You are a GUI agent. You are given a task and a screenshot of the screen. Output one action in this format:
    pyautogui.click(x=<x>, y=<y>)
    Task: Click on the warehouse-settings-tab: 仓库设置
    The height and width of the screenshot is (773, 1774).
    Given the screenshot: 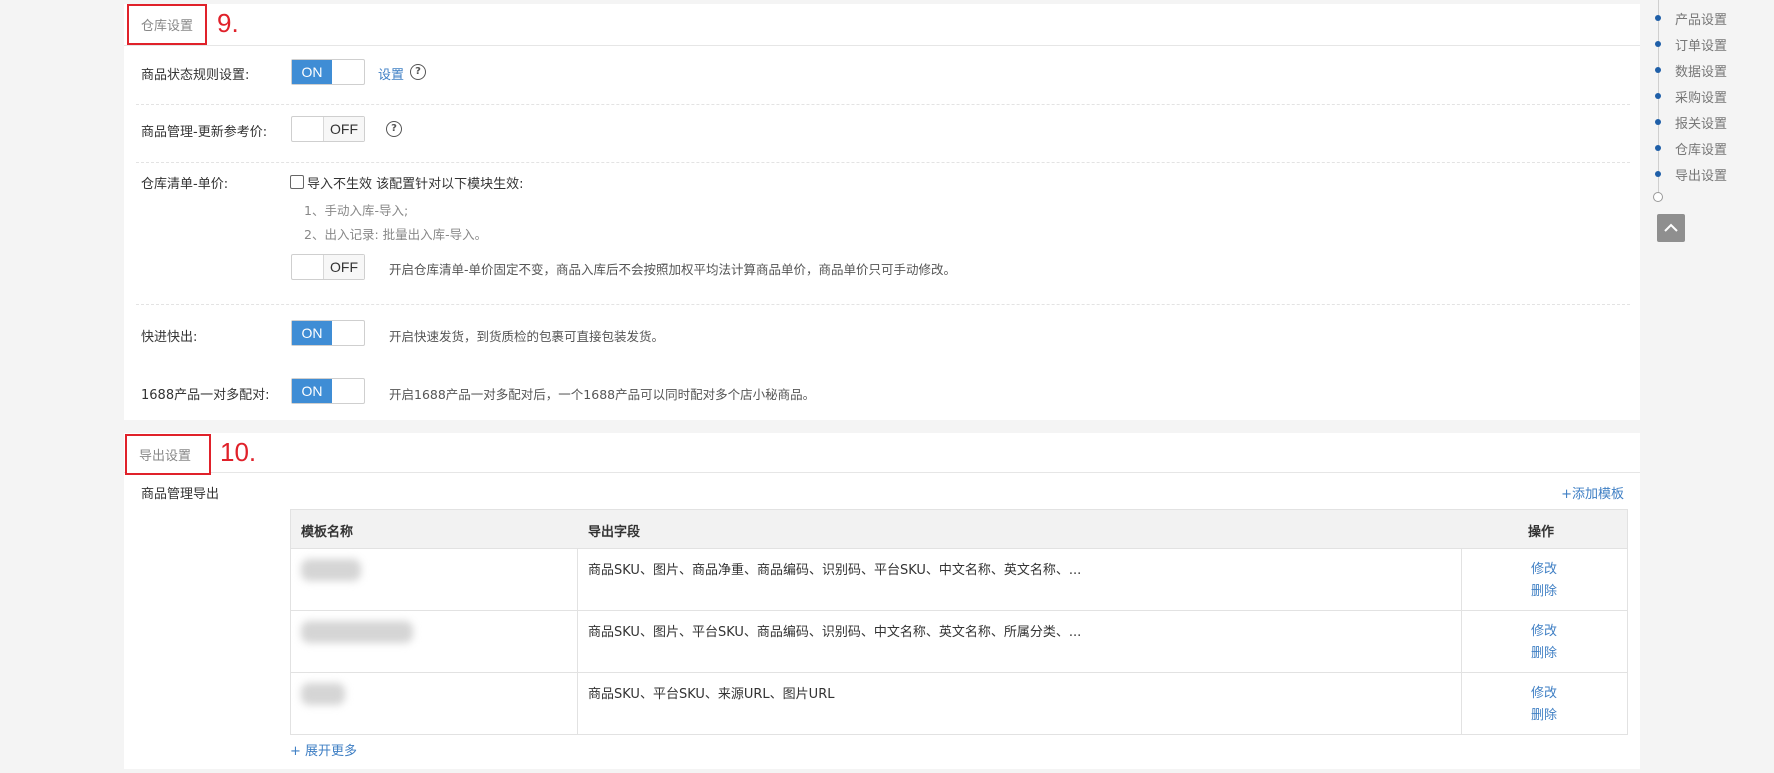 What is the action you would take?
    pyautogui.click(x=167, y=24)
    